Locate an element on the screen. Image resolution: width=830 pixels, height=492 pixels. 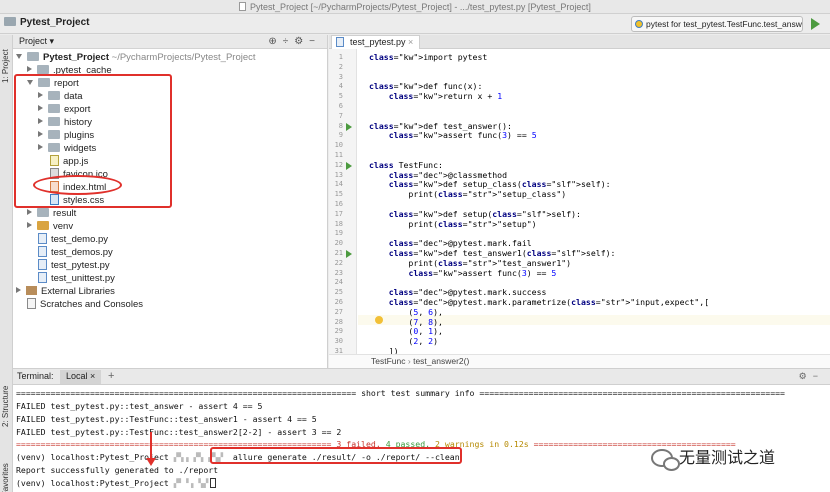
tree-item-external-libraries: External Libraries is located at coordinates (65, 291).